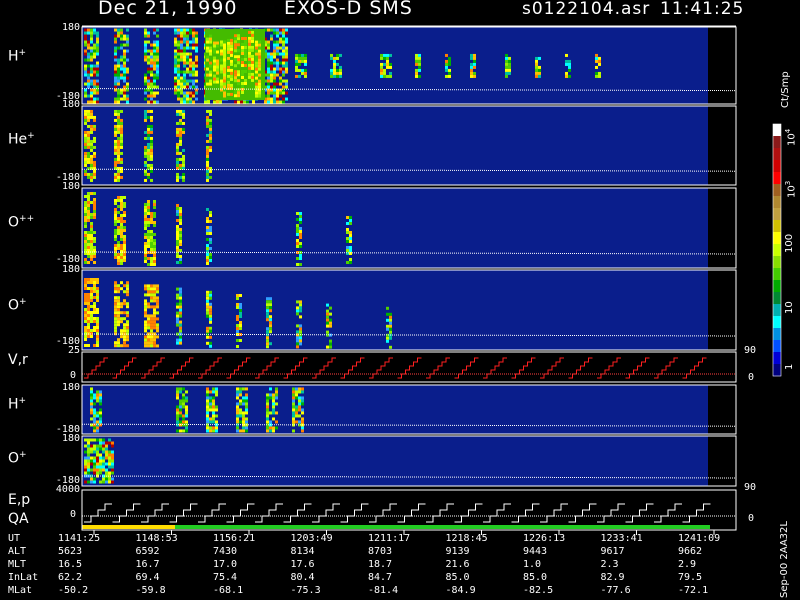  I want to click on row-label-ut: UT, so click(14, 538).